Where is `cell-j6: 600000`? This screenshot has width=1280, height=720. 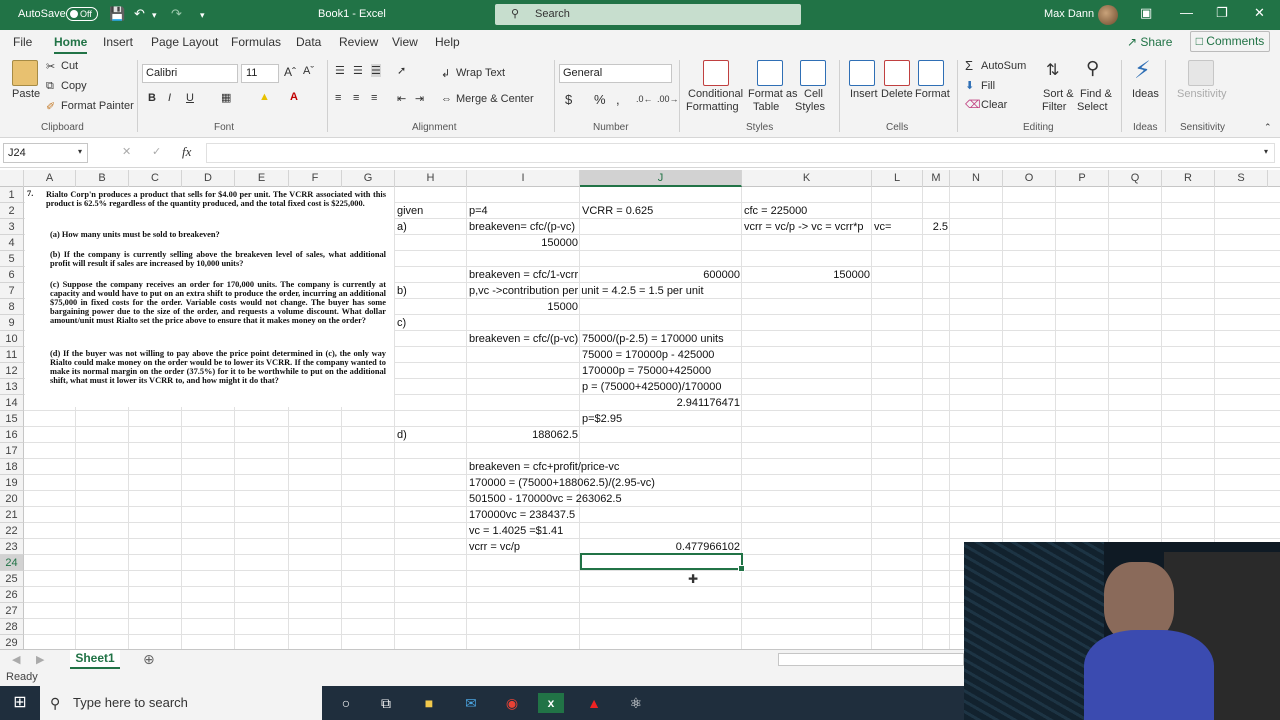 cell-j6: 600000 is located at coordinates (661, 275).